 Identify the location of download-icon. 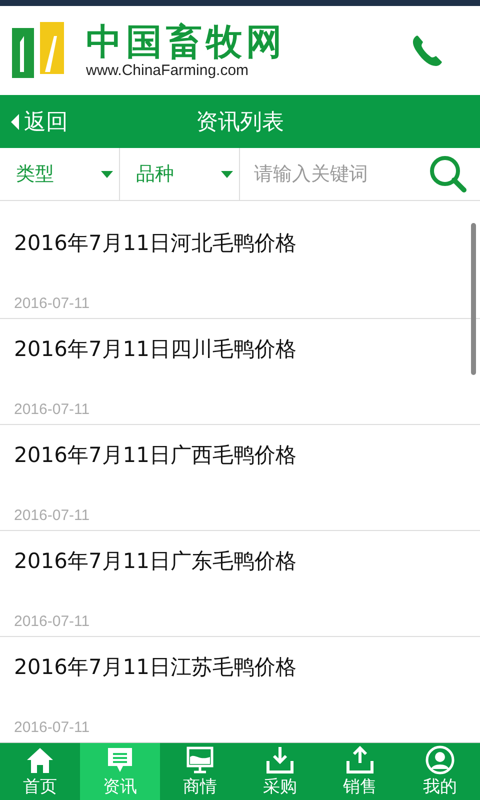
(280, 760).